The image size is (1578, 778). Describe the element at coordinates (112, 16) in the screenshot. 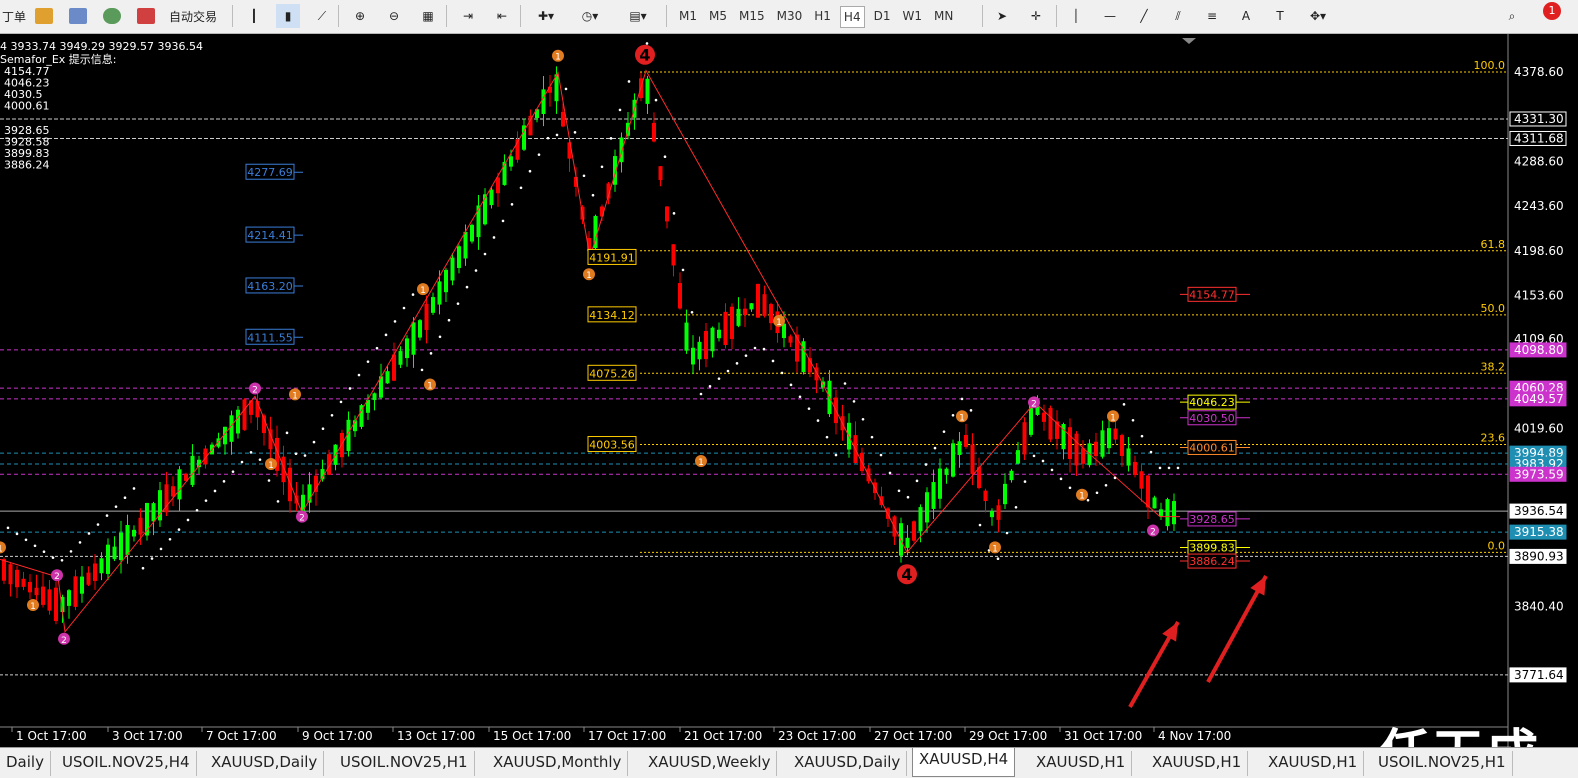

I see `globe-icon` at that location.